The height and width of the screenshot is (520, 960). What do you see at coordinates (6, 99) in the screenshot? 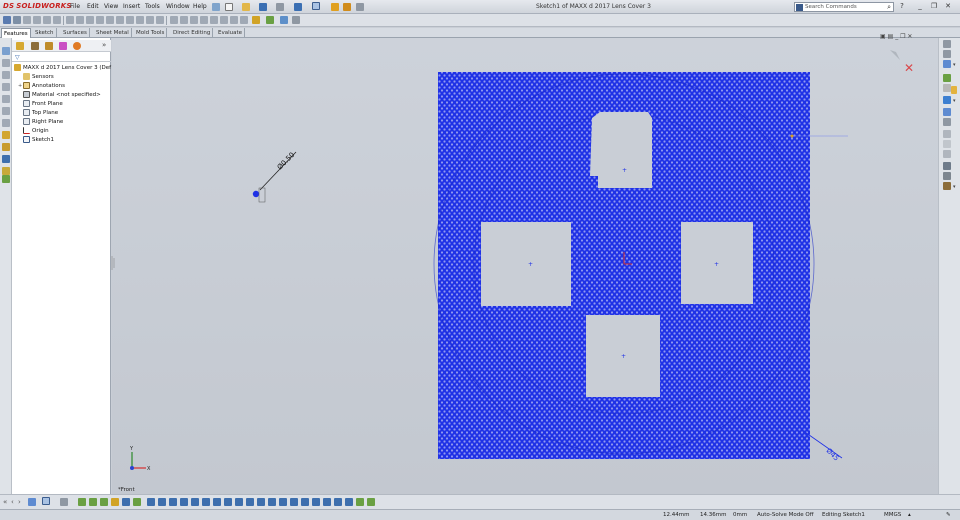
I see `display-icon` at bounding box center [6, 99].